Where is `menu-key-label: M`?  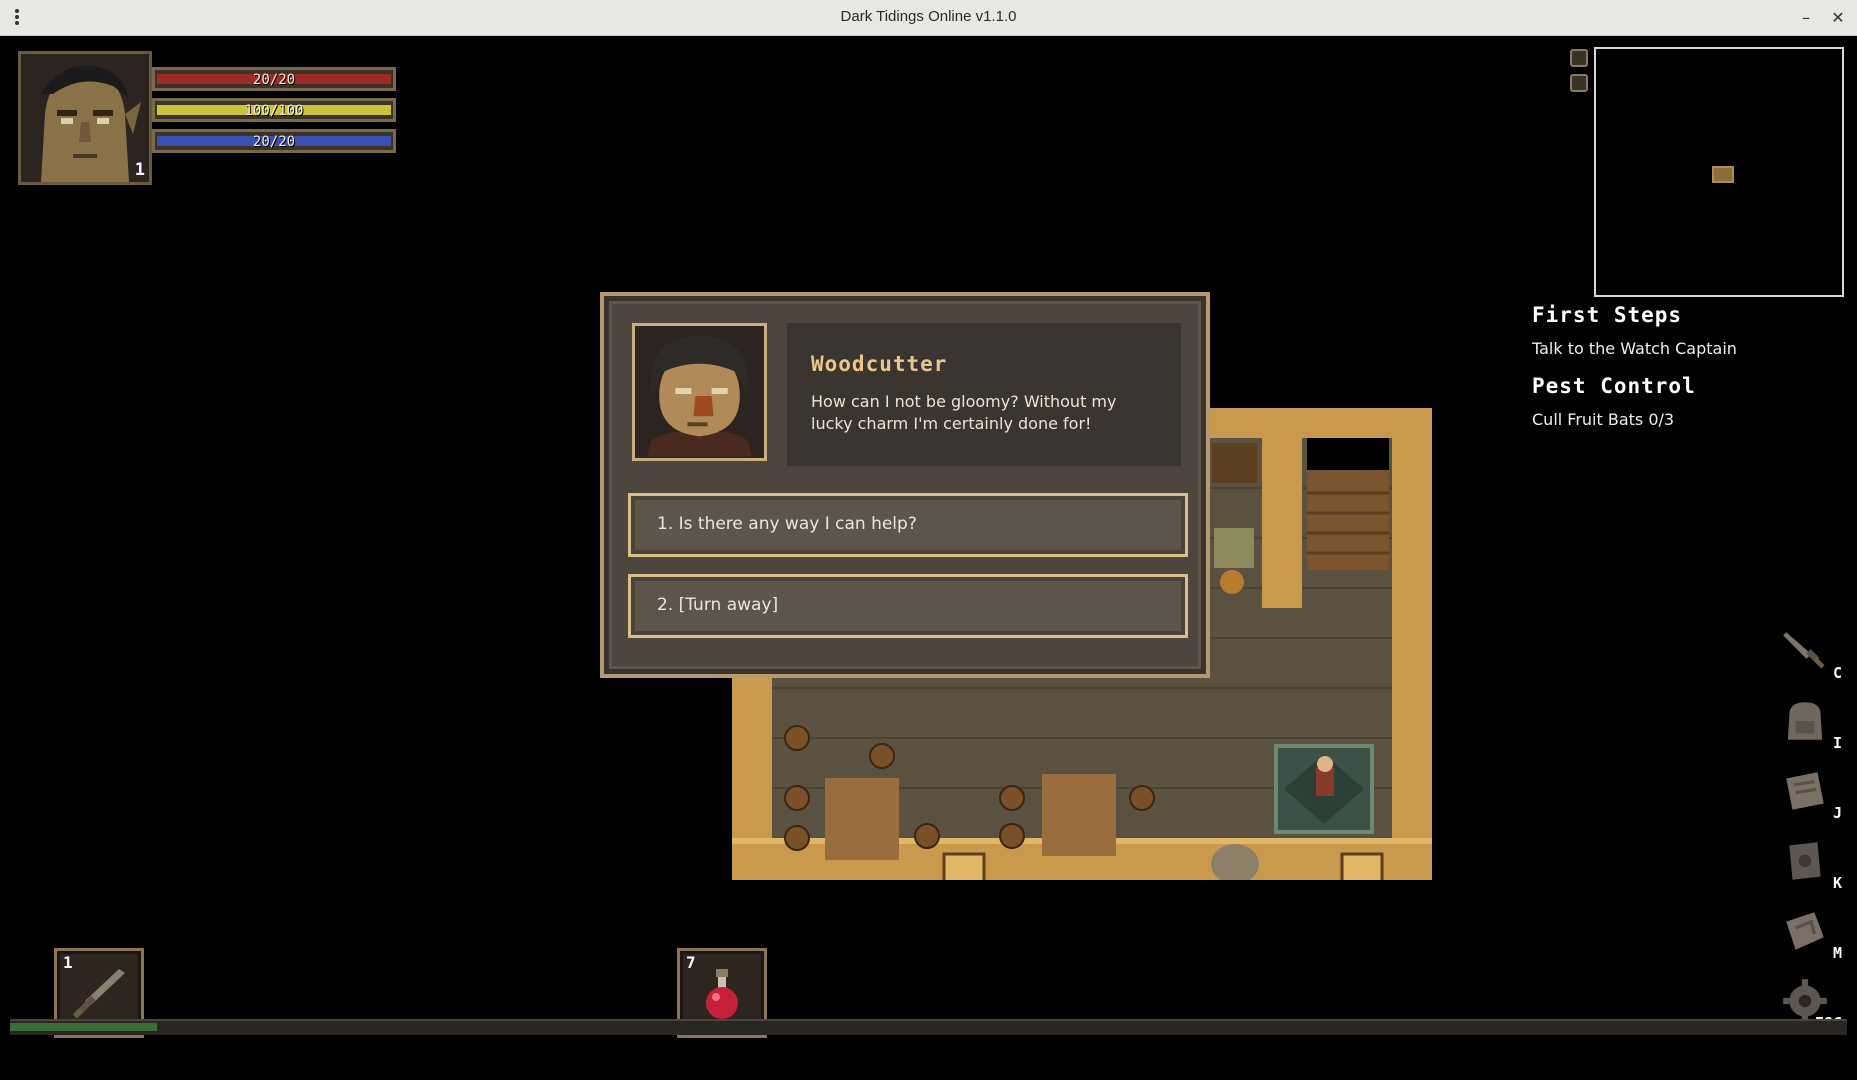 menu-key-label: M is located at coordinates (1837, 953).